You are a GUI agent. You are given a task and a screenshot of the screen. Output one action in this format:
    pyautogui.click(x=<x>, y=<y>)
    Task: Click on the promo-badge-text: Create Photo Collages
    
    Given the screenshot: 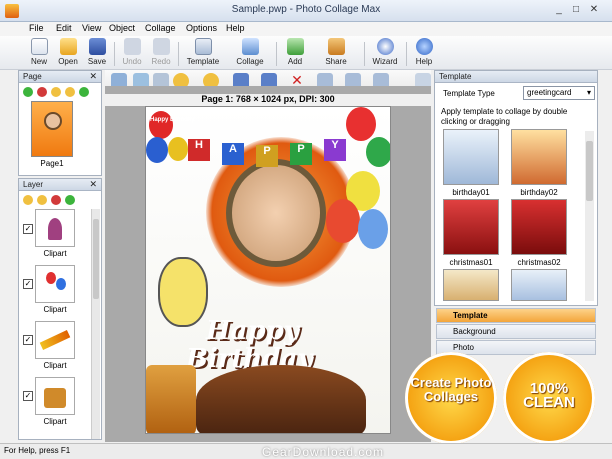 What is the action you would take?
    pyautogui.click(x=451, y=389)
    